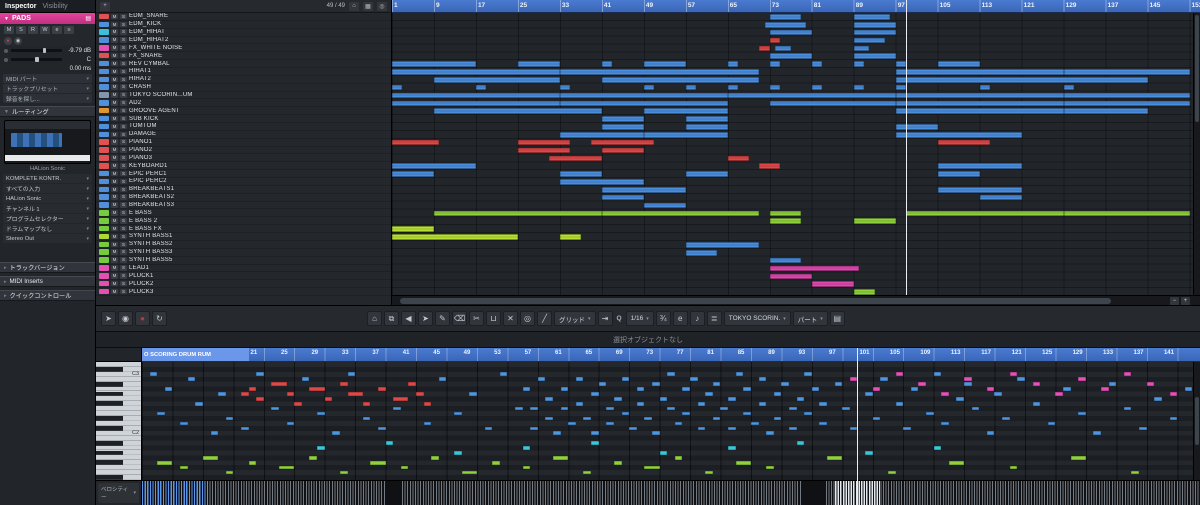  Describe the element at coordinates (44, 50) in the screenshot. I see `volume-handle` at that location.